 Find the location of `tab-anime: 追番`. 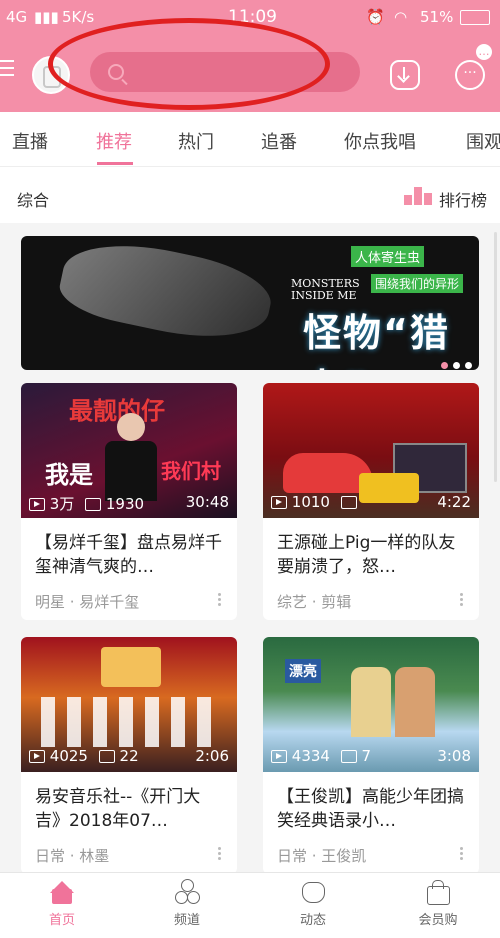

tab-anime: 追番 is located at coordinates (279, 141).